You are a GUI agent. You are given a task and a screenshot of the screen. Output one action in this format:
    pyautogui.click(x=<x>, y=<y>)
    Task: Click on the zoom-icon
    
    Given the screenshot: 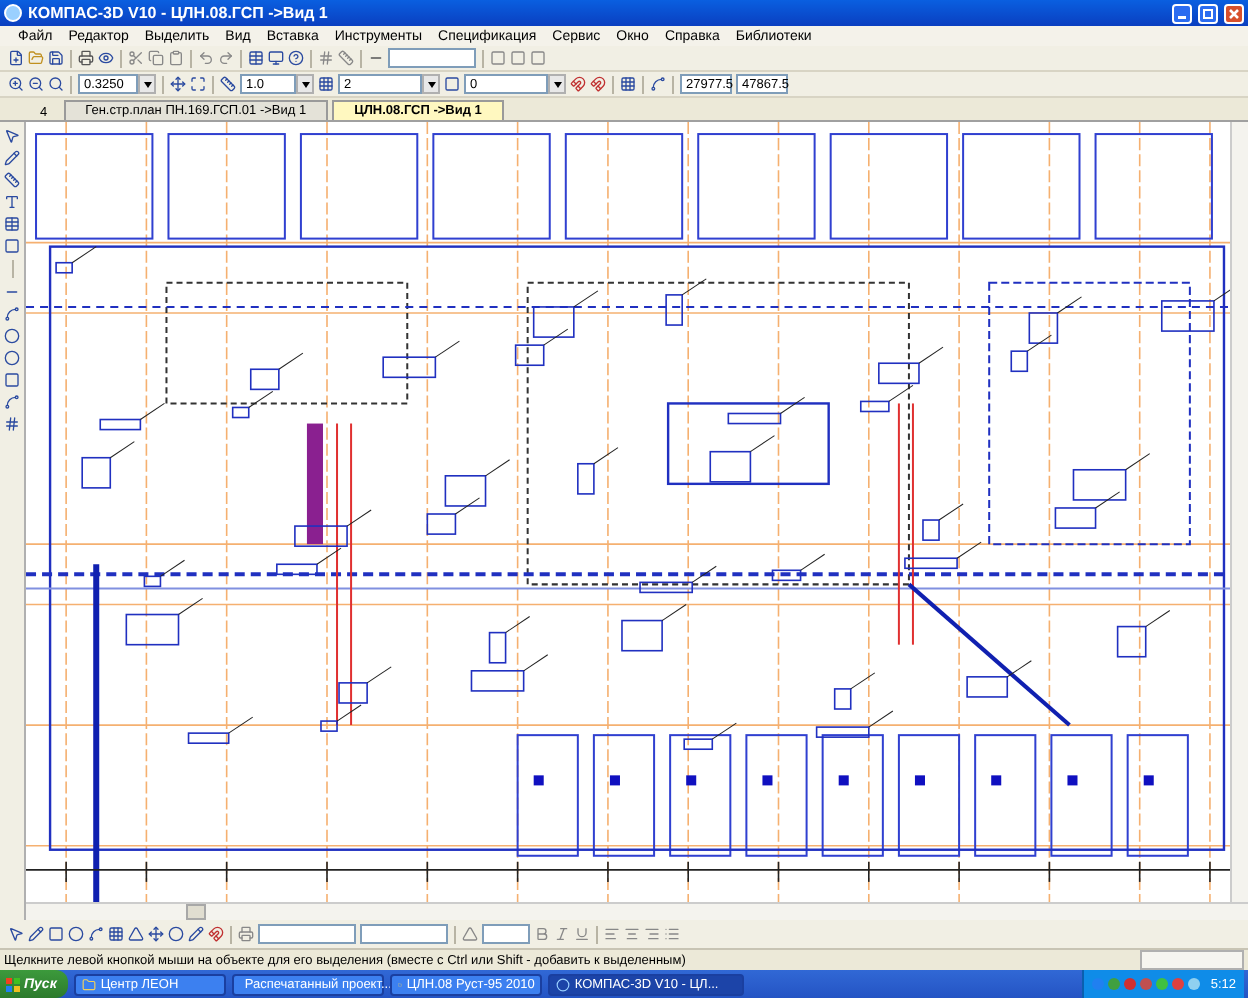 What is the action you would take?
    pyautogui.click(x=56, y=84)
    